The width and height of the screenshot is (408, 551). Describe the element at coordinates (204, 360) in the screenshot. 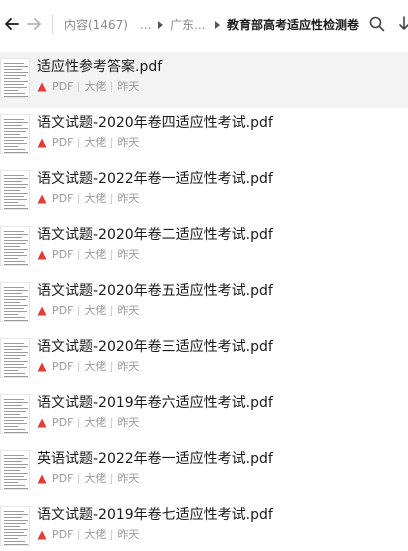

I see `file-list-item: 语文试题-2020年卷三适应性考试.pdf PDF 大佬 昨天` at that location.